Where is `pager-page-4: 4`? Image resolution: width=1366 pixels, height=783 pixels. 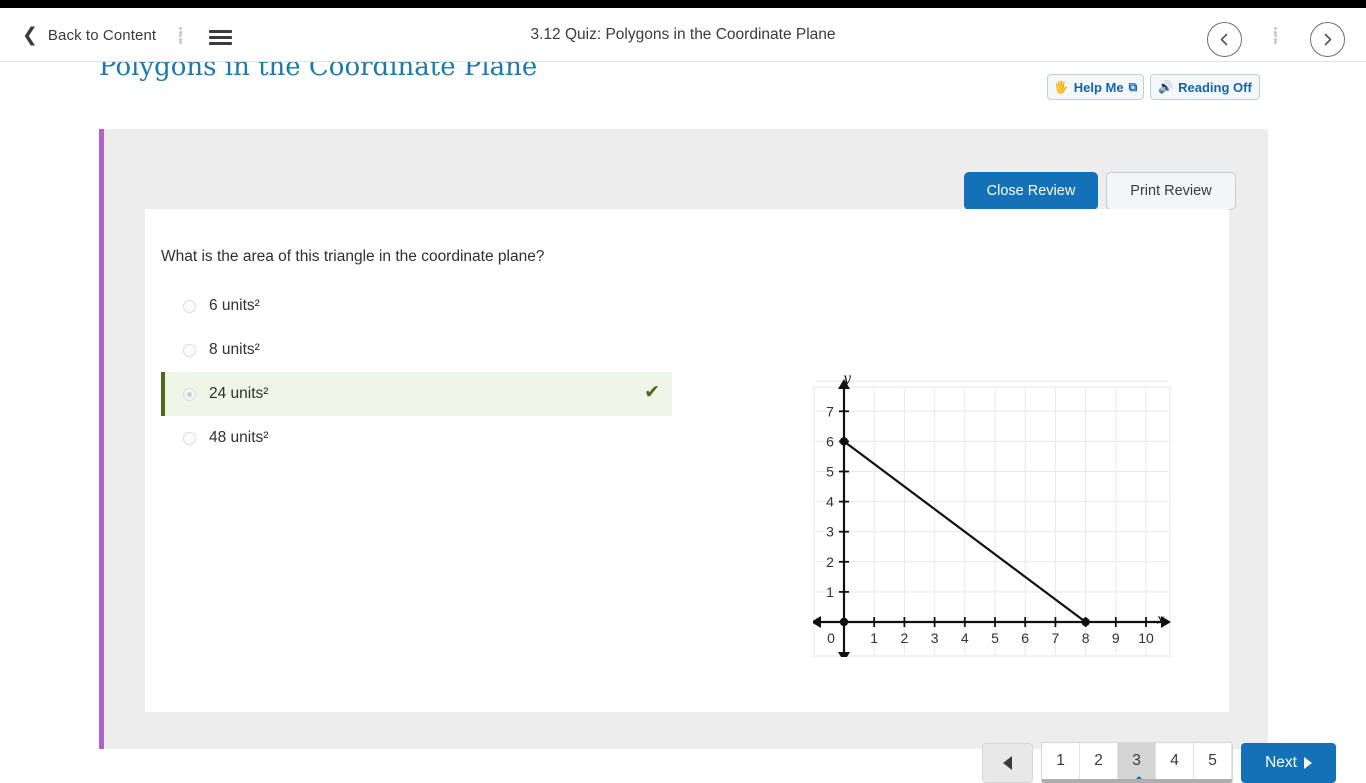 pager-page-4: 4 is located at coordinates (1175, 761).